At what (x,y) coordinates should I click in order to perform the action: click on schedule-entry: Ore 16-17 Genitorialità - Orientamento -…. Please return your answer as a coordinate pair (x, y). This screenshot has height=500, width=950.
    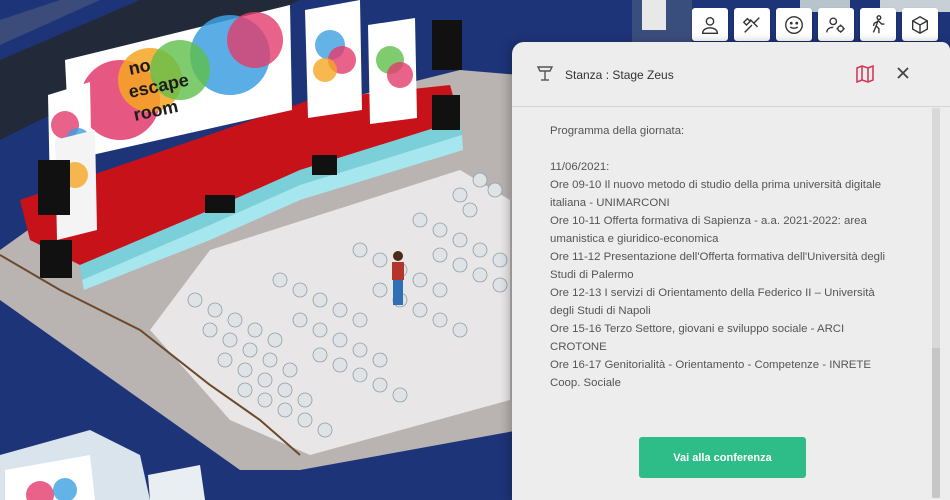
    Looking at the image, I should click on (710, 374).